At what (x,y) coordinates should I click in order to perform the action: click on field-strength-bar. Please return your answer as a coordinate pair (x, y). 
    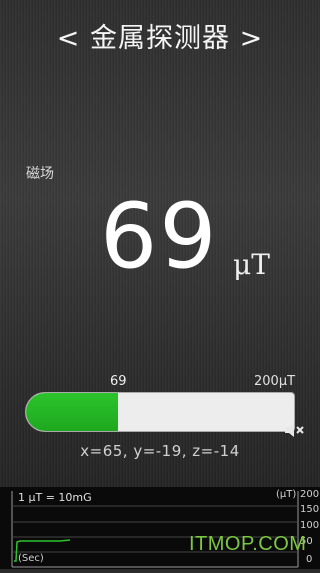
    Looking at the image, I should click on (160, 412).